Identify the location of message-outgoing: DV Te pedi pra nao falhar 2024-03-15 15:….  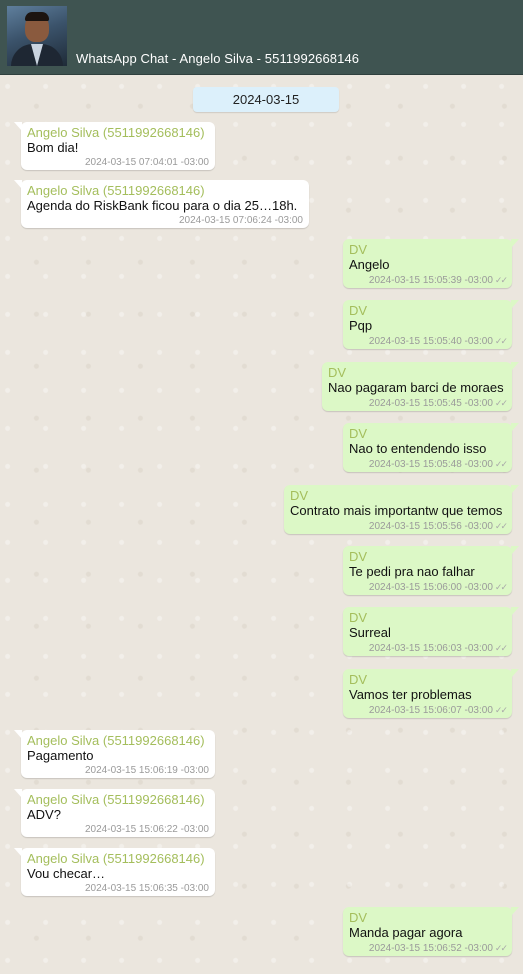
(431, 570).